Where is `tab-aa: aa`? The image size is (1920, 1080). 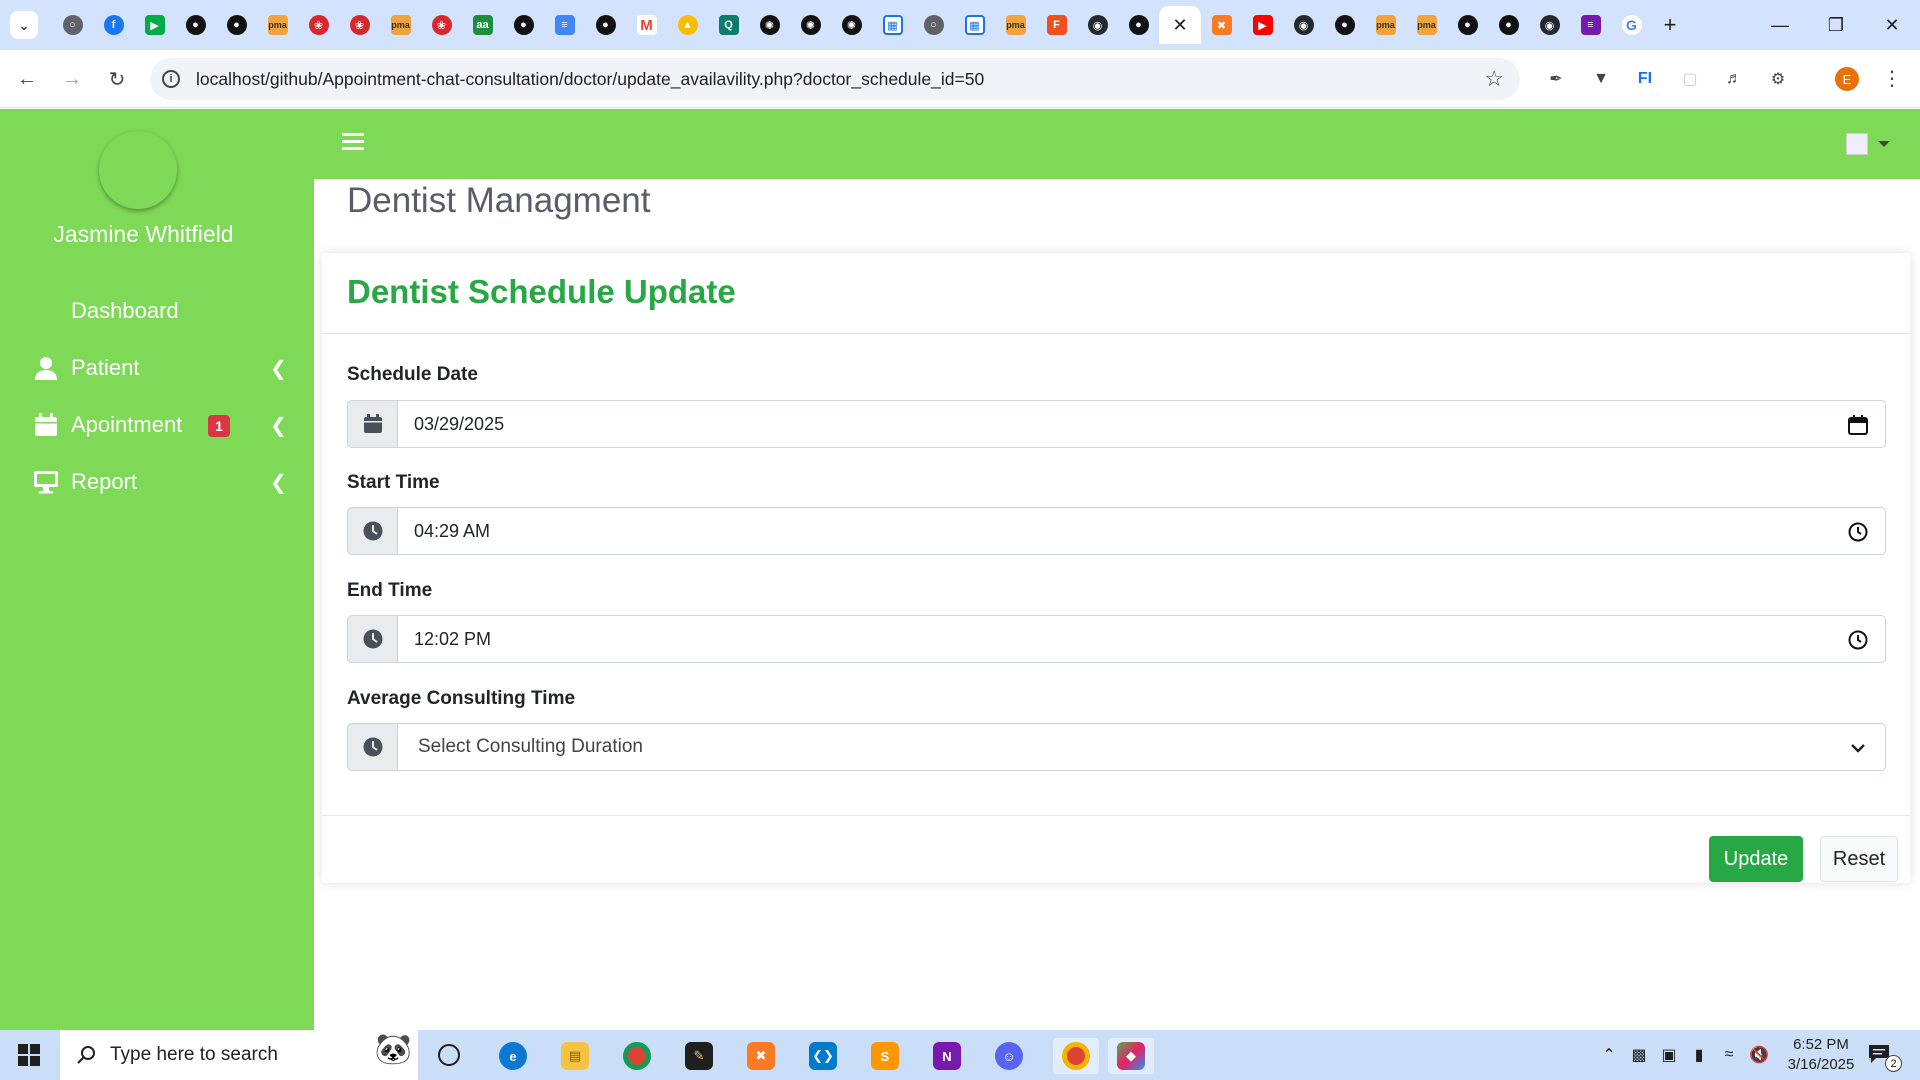
tab-aa: aa is located at coordinates (482, 25).